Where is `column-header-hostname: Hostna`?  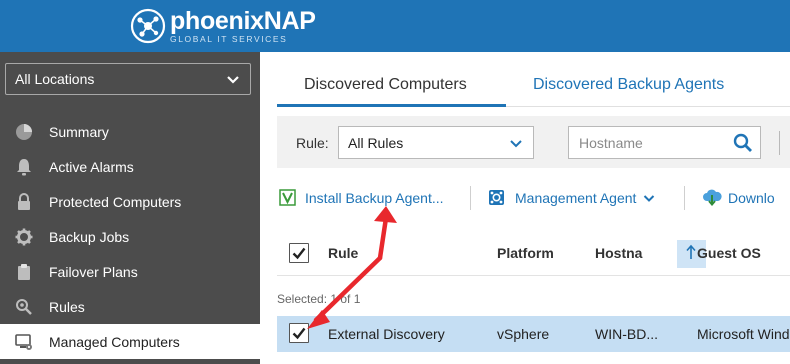
column-header-hostname: Hostna is located at coordinates (618, 253).